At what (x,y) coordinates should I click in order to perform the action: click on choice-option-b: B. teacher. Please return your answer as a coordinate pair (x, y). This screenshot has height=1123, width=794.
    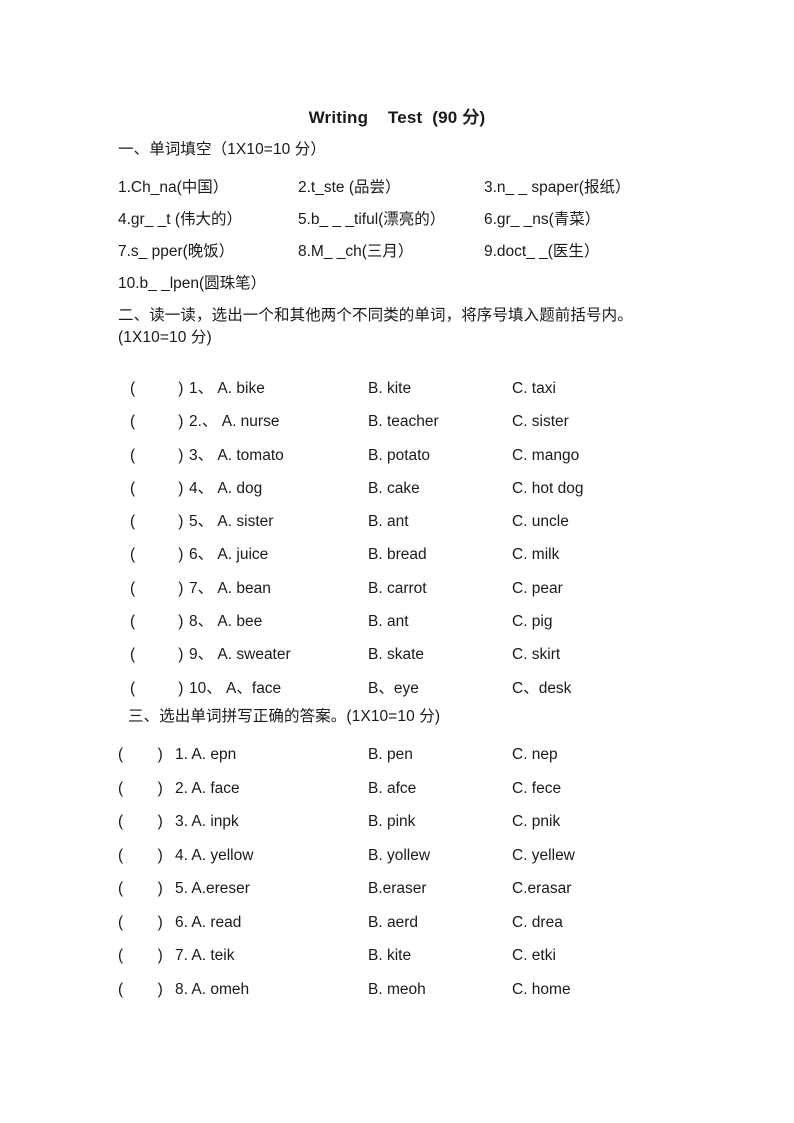
    Looking at the image, I should click on (403, 421).